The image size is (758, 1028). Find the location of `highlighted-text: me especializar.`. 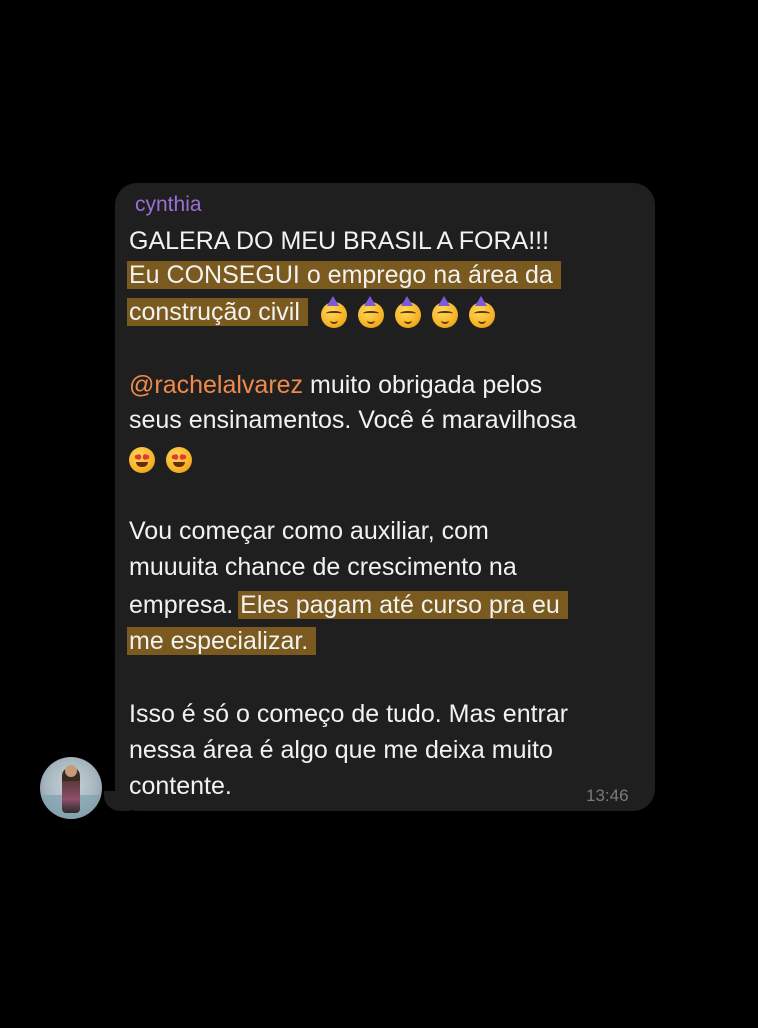

highlighted-text: me especializar. is located at coordinates (222, 641).